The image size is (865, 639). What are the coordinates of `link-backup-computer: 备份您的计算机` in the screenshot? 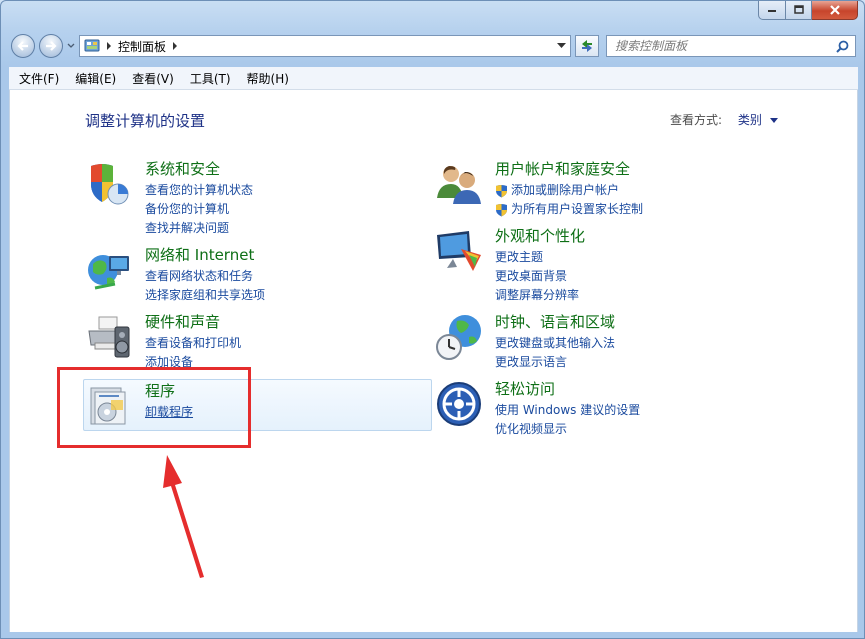 It's located at (199, 209).